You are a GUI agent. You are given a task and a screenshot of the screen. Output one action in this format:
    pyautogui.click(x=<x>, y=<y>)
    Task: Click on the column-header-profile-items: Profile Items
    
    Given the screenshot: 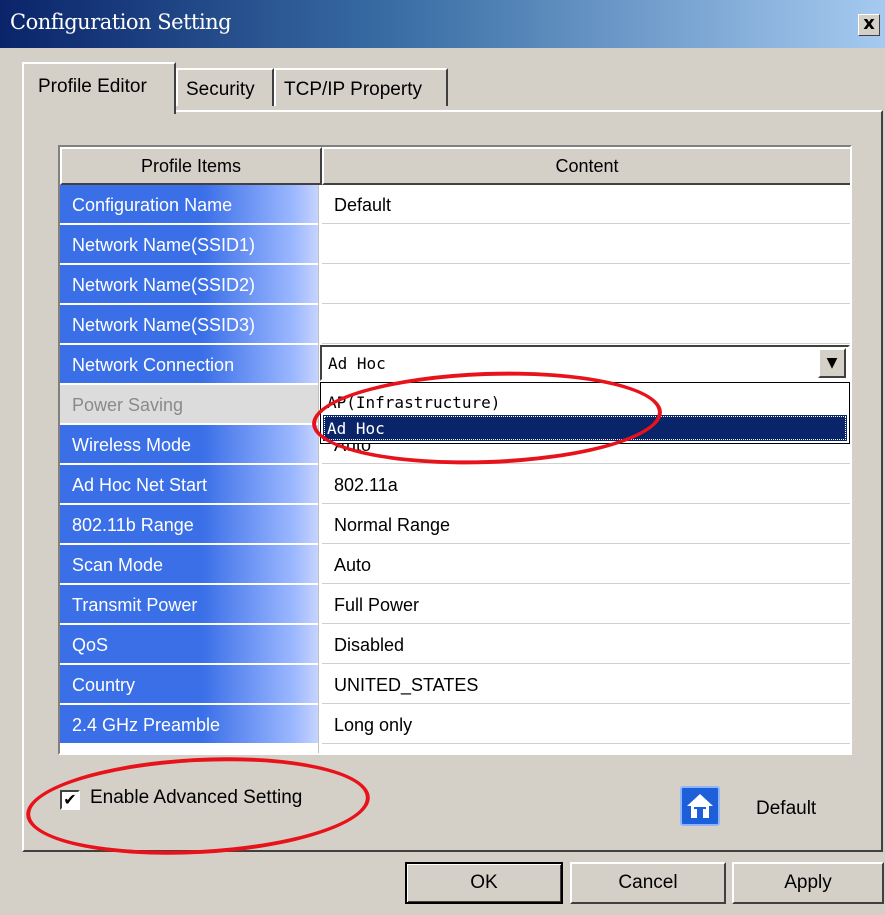 What is the action you would take?
    pyautogui.click(x=191, y=166)
    